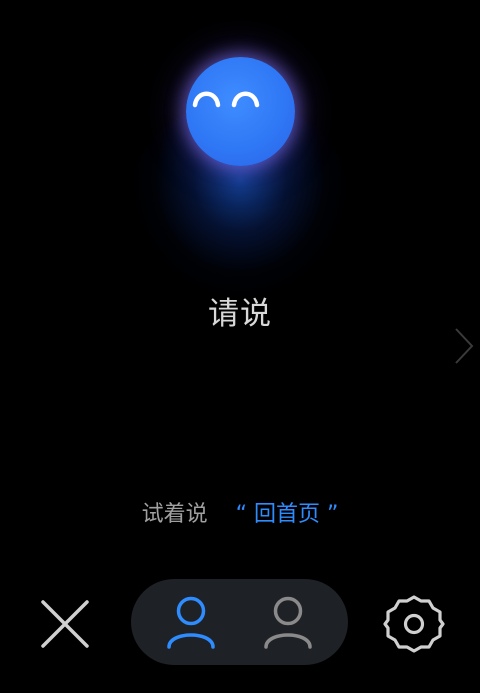  I want to click on hint-open-quote: “, so click(241, 514).